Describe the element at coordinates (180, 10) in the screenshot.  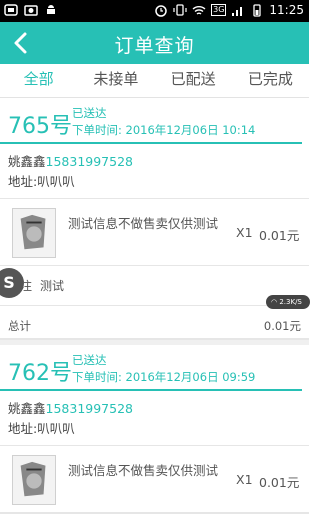
I see `vibrate-icon` at that location.